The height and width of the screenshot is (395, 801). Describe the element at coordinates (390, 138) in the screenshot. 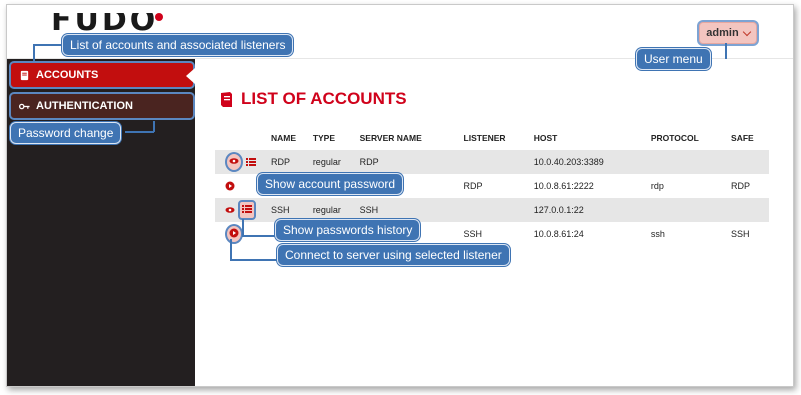

I see `column-server-name: SERVER NAME` at that location.